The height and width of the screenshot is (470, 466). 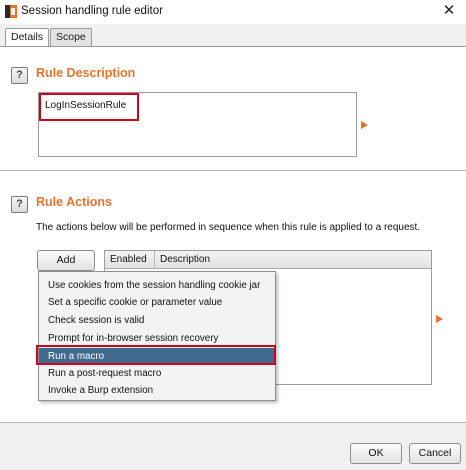 What do you see at coordinates (130, 260) in the screenshot?
I see `column-header-enabled: Enabled` at bounding box center [130, 260].